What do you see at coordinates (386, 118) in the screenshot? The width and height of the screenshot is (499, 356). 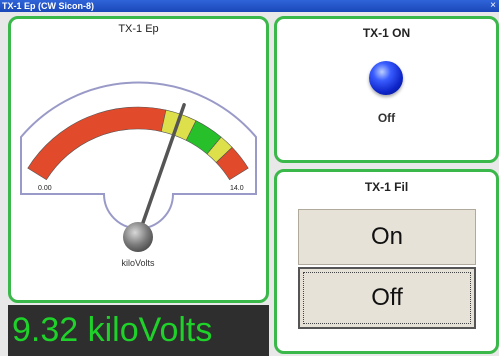 I see `tx1-on-status: Off` at bounding box center [386, 118].